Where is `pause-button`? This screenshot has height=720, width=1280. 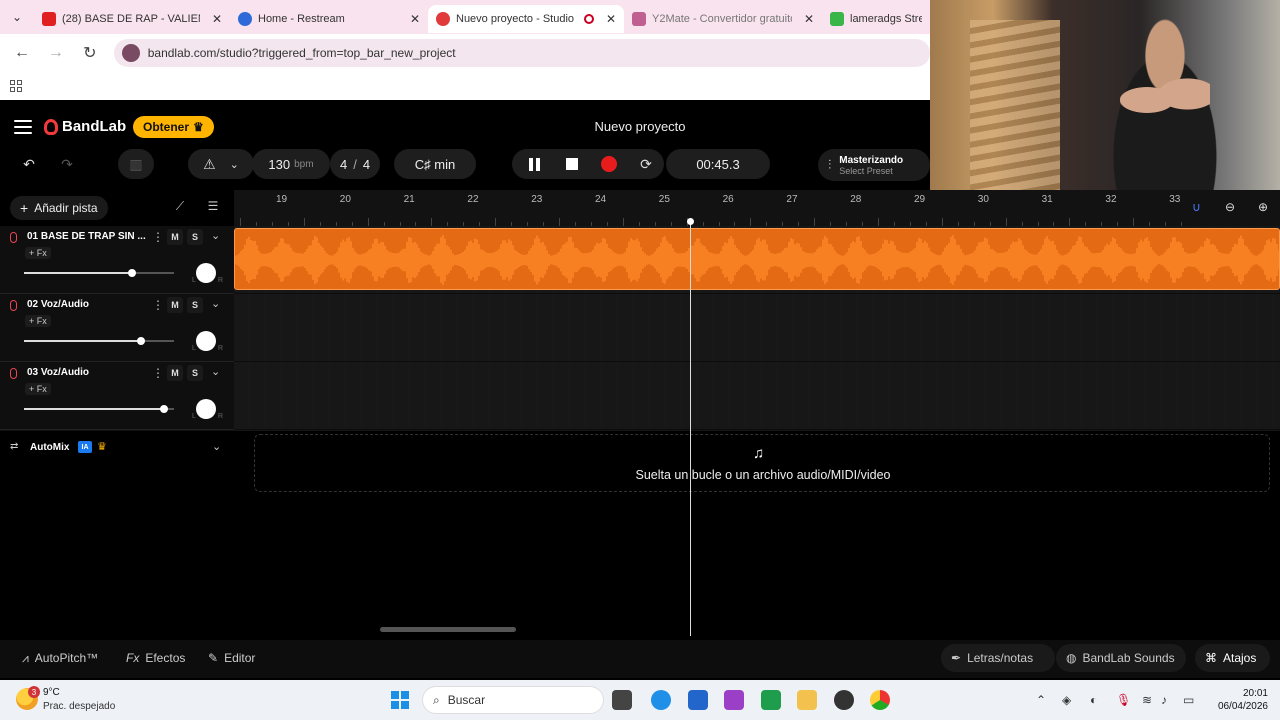 pause-button is located at coordinates (534, 164).